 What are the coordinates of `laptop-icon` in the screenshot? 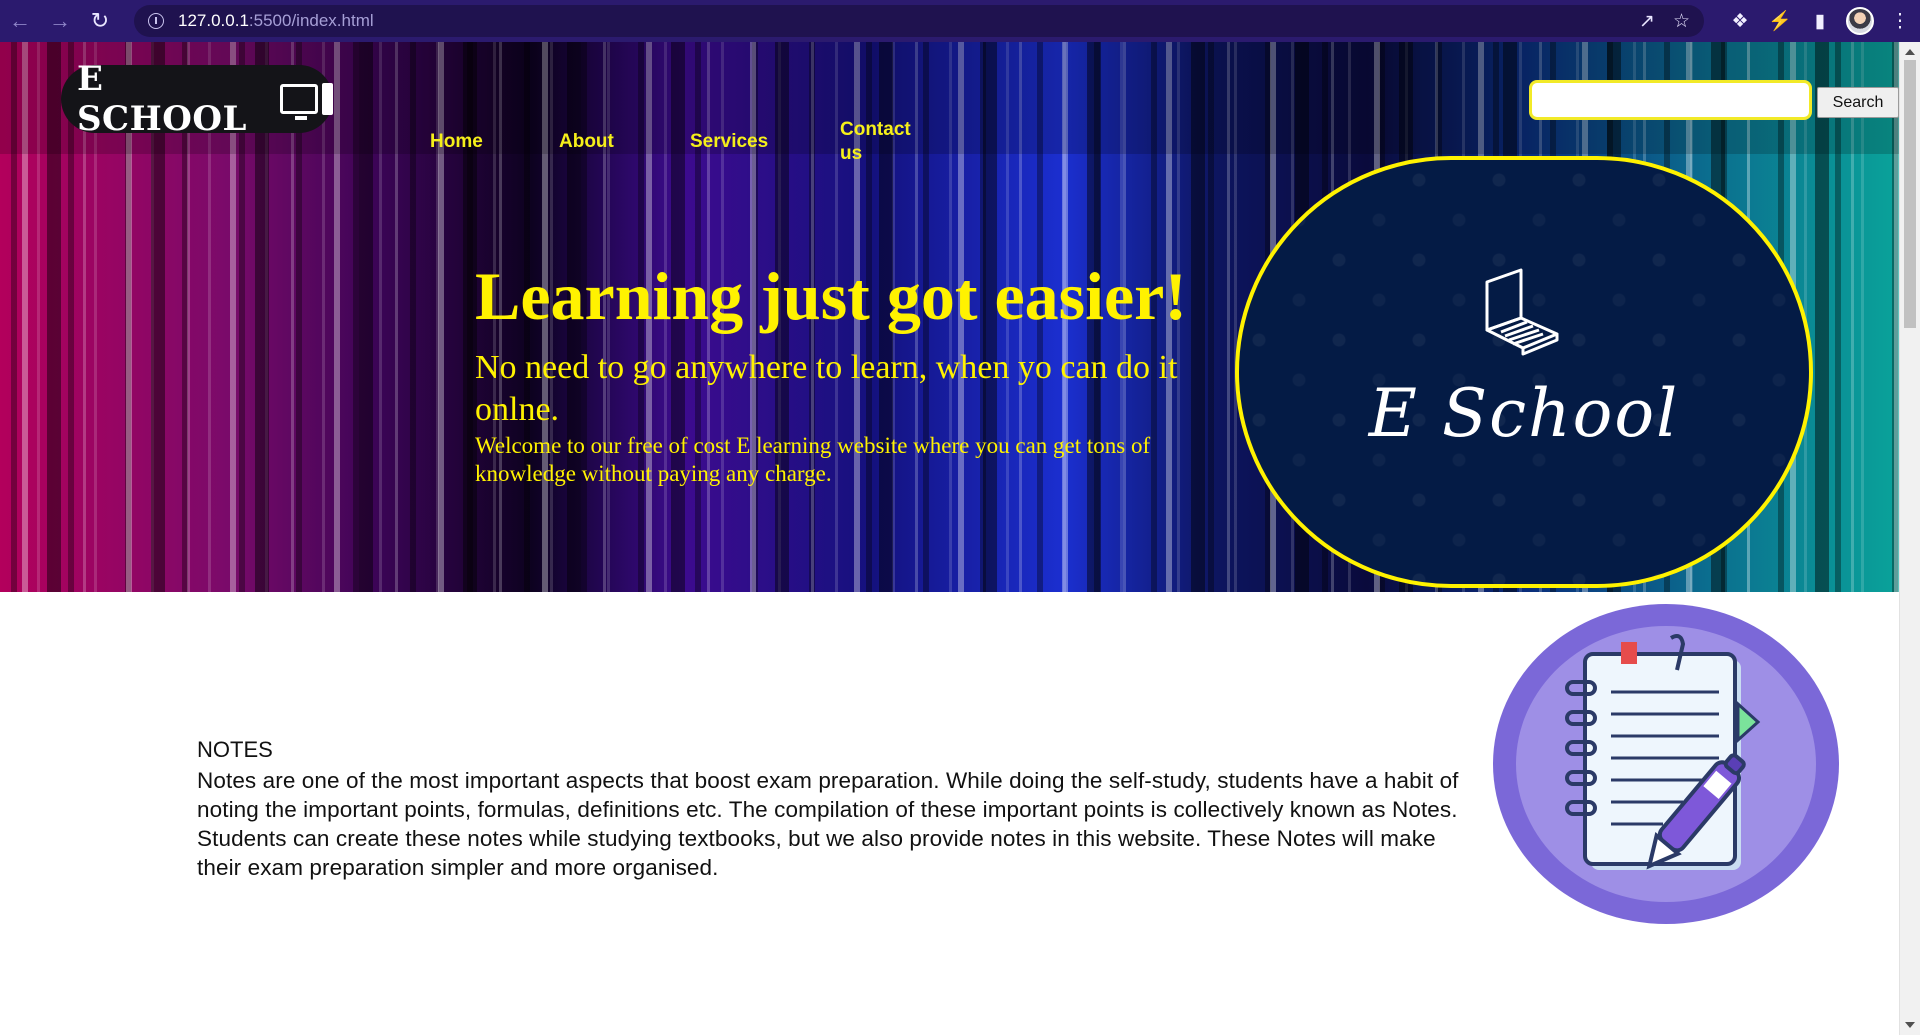 It's located at (1522, 312).